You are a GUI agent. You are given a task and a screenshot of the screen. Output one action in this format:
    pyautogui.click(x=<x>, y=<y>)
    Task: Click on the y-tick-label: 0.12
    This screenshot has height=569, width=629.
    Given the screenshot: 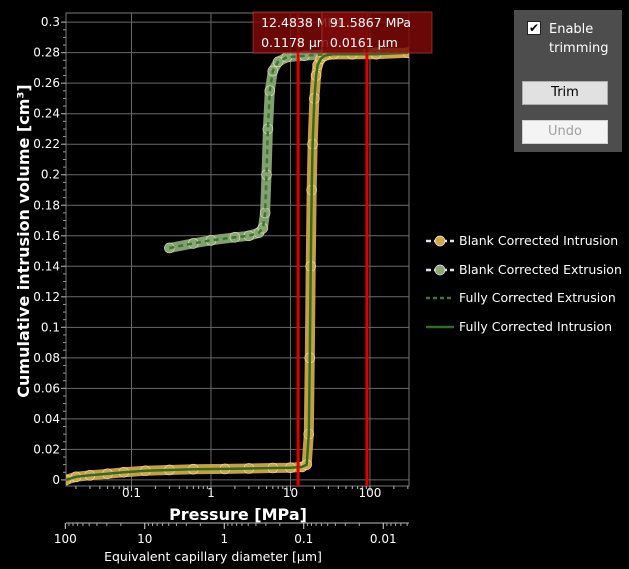 What is the action you would take?
    pyautogui.click(x=46, y=297)
    